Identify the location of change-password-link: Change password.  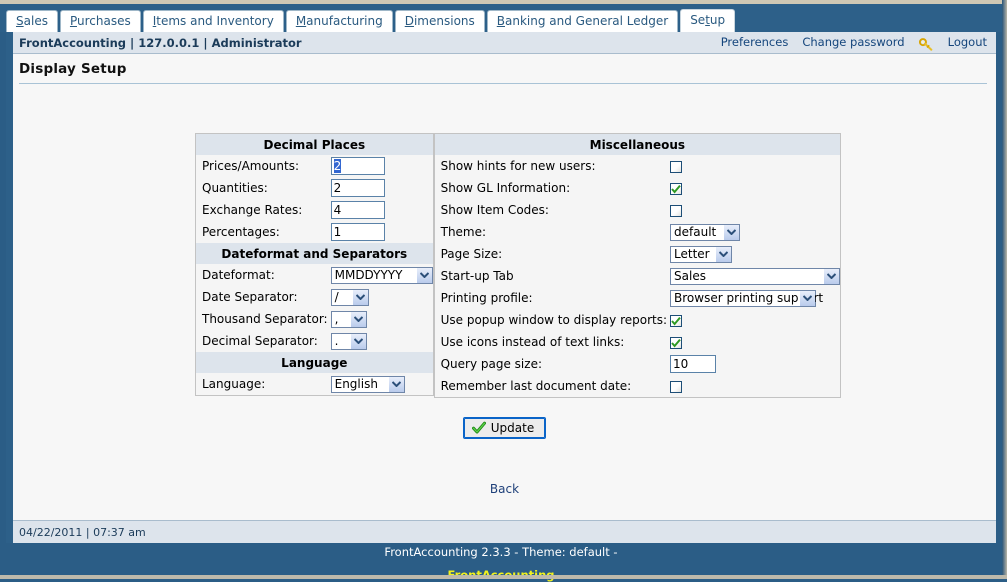
(853, 42).